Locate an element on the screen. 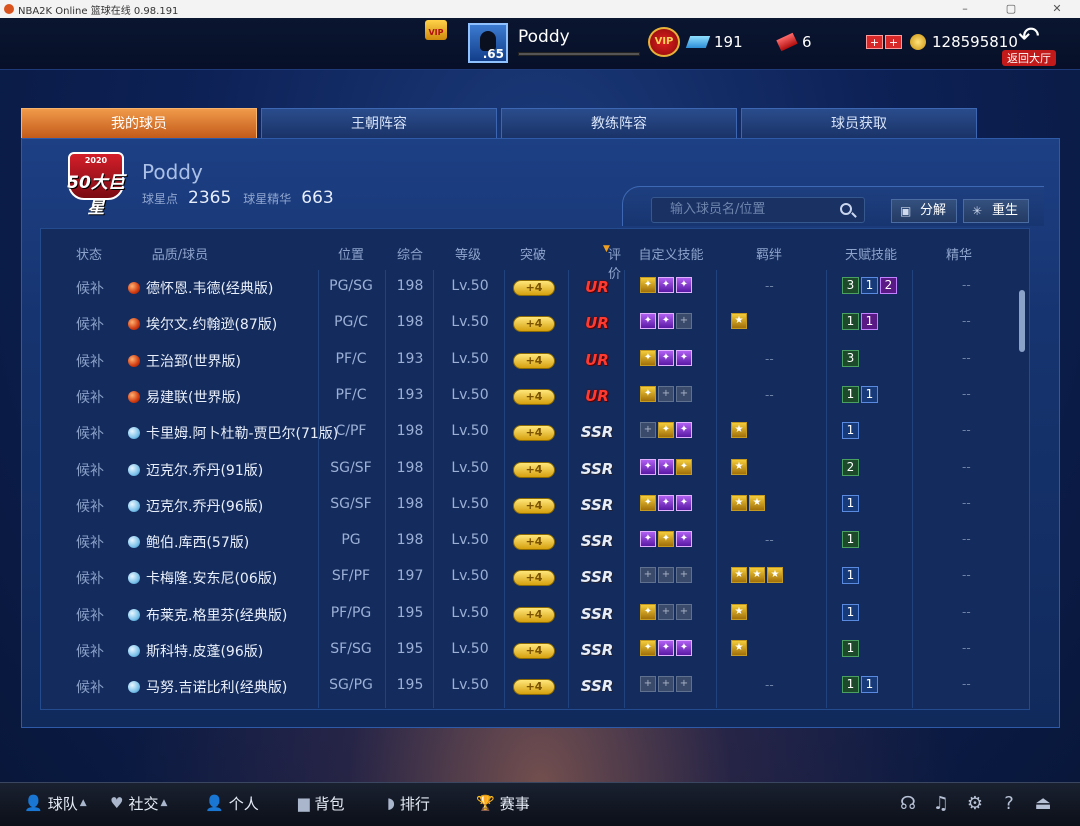  table-row: 候补 布莱克.格里芬(经典版) PF/PG 195 Lv.50 +4 SSR ✦ + + ★ 1 -- is located at coordinates (528, 614).